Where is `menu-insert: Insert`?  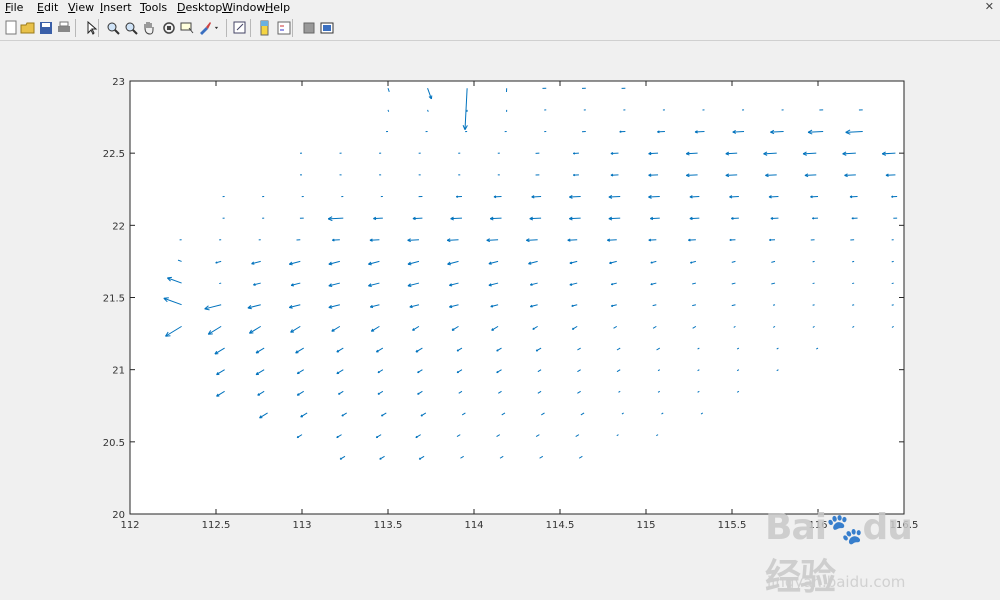 menu-insert: Insert is located at coordinates (116, 7).